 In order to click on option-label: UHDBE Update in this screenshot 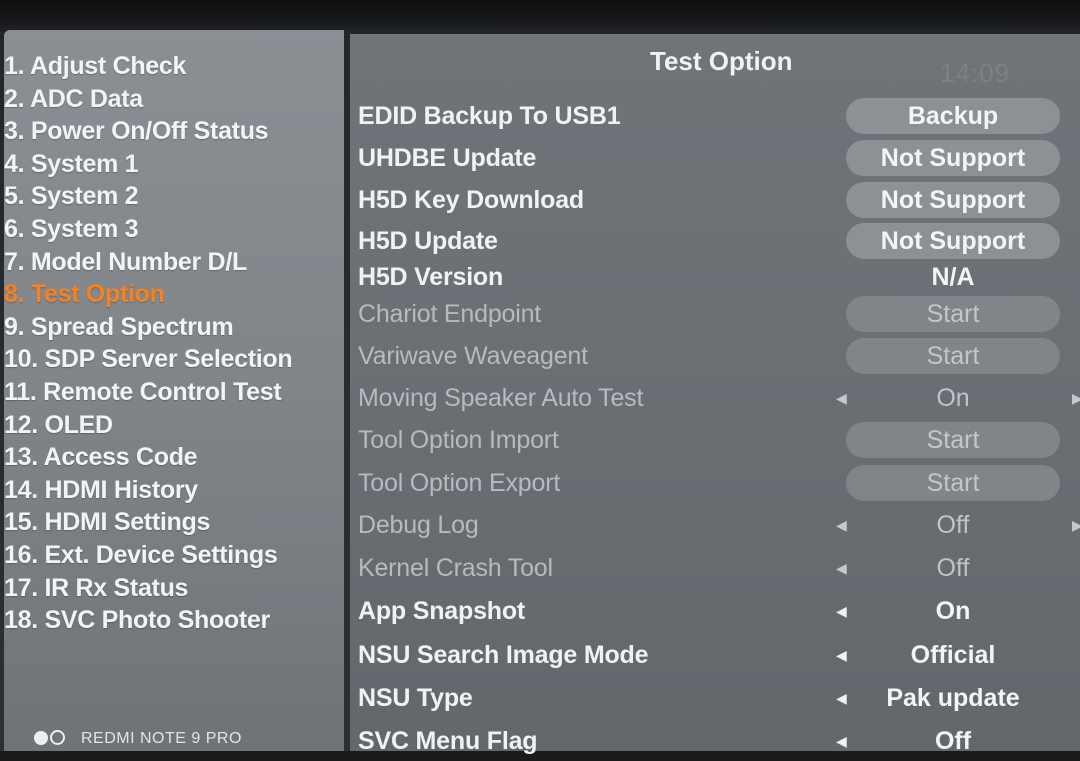, I will do `click(447, 158)`.